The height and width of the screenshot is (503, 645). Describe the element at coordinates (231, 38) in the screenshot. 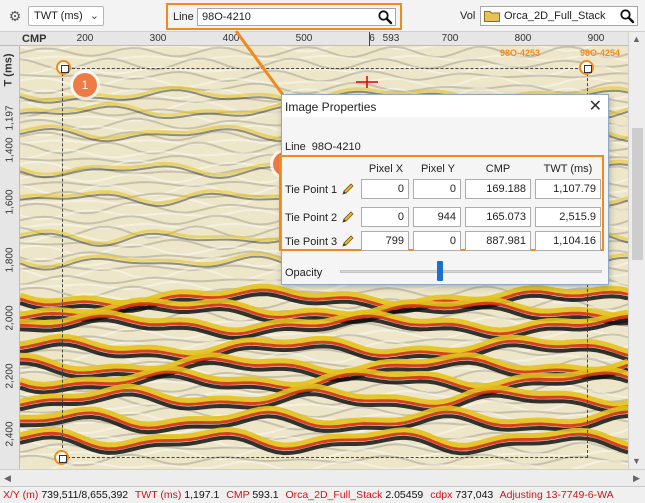

I see `cmp-tick: 400` at that location.